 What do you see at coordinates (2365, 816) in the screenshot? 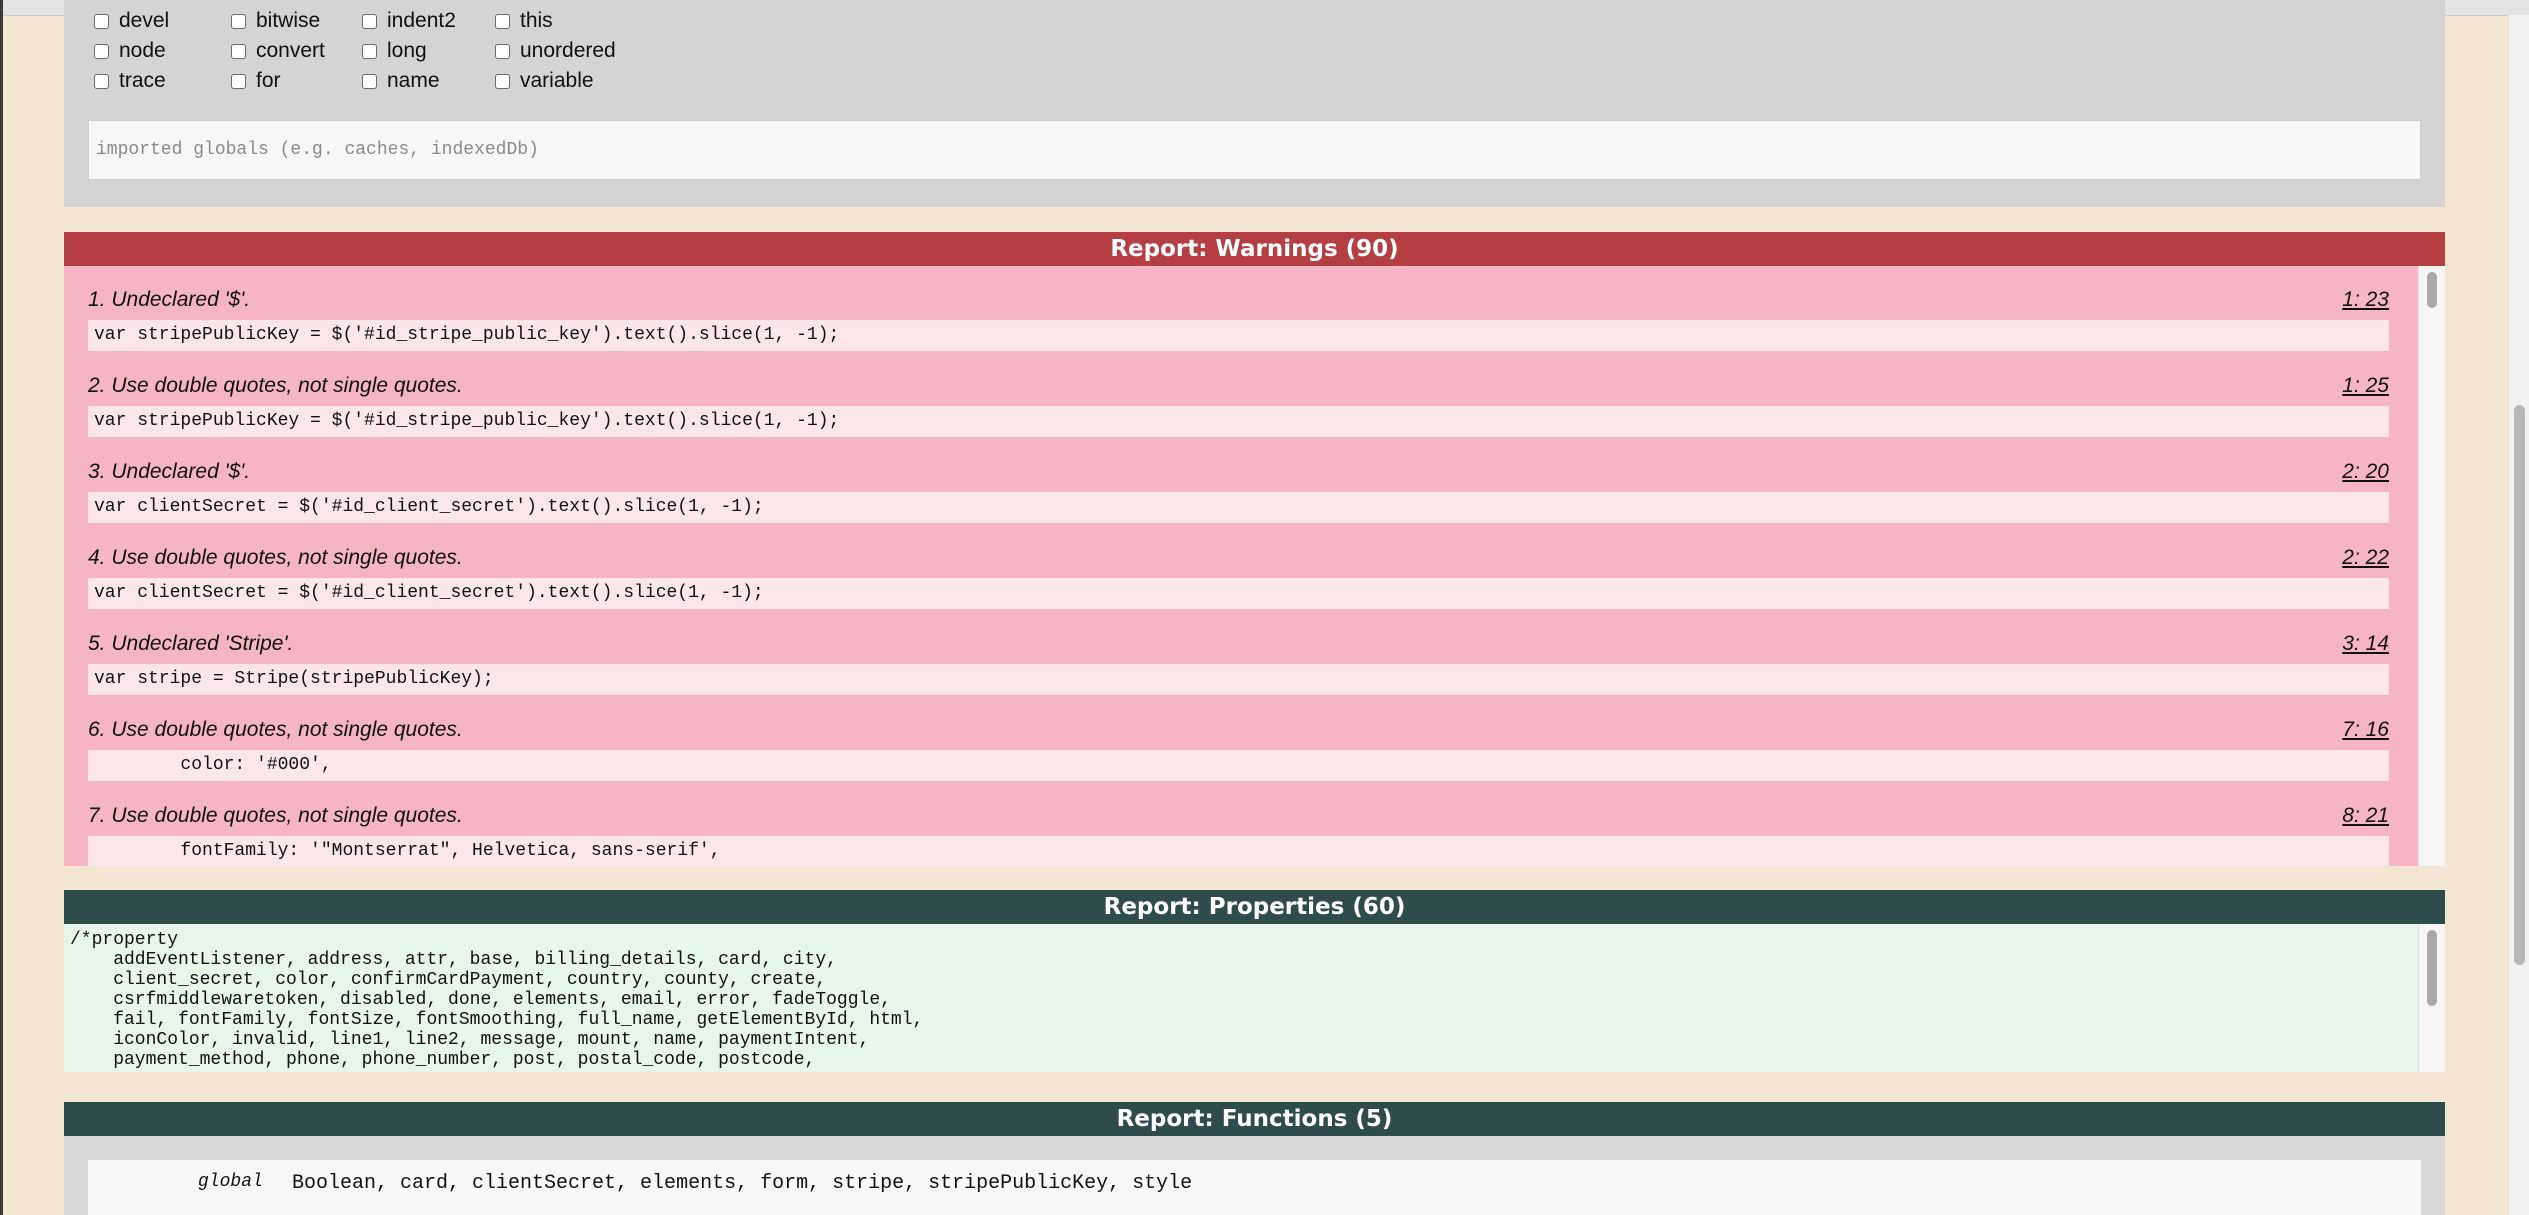
I see `warning-location-link: 8: 21` at bounding box center [2365, 816].